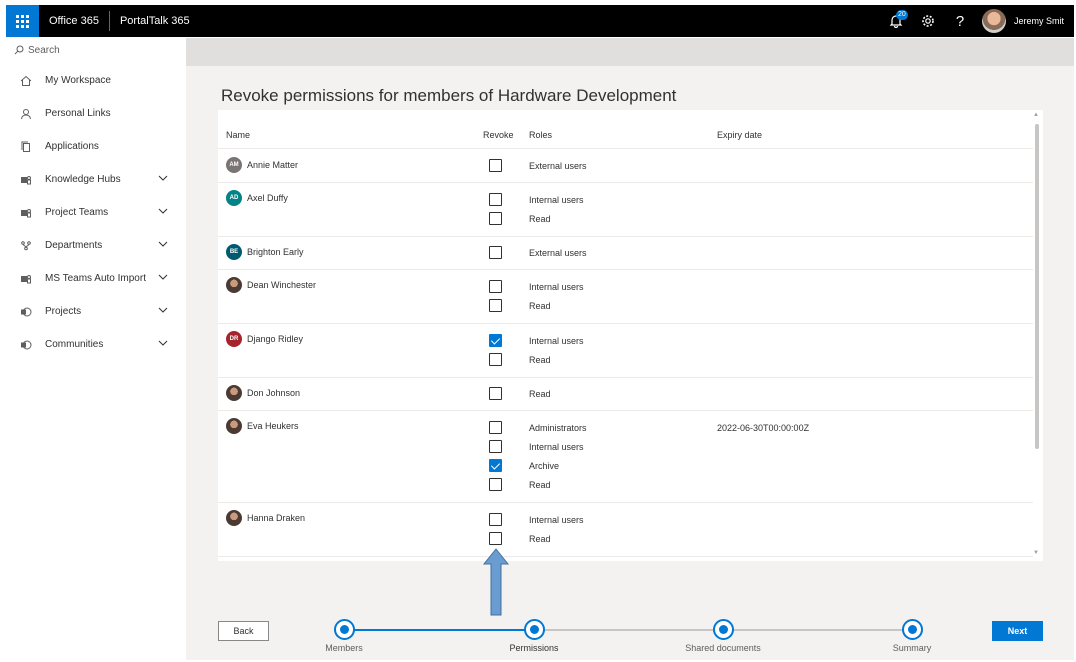  What do you see at coordinates (625, 129) in the screenshot?
I see `table-header: Name Revoke Roles Expiry date` at bounding box center [625, 129].